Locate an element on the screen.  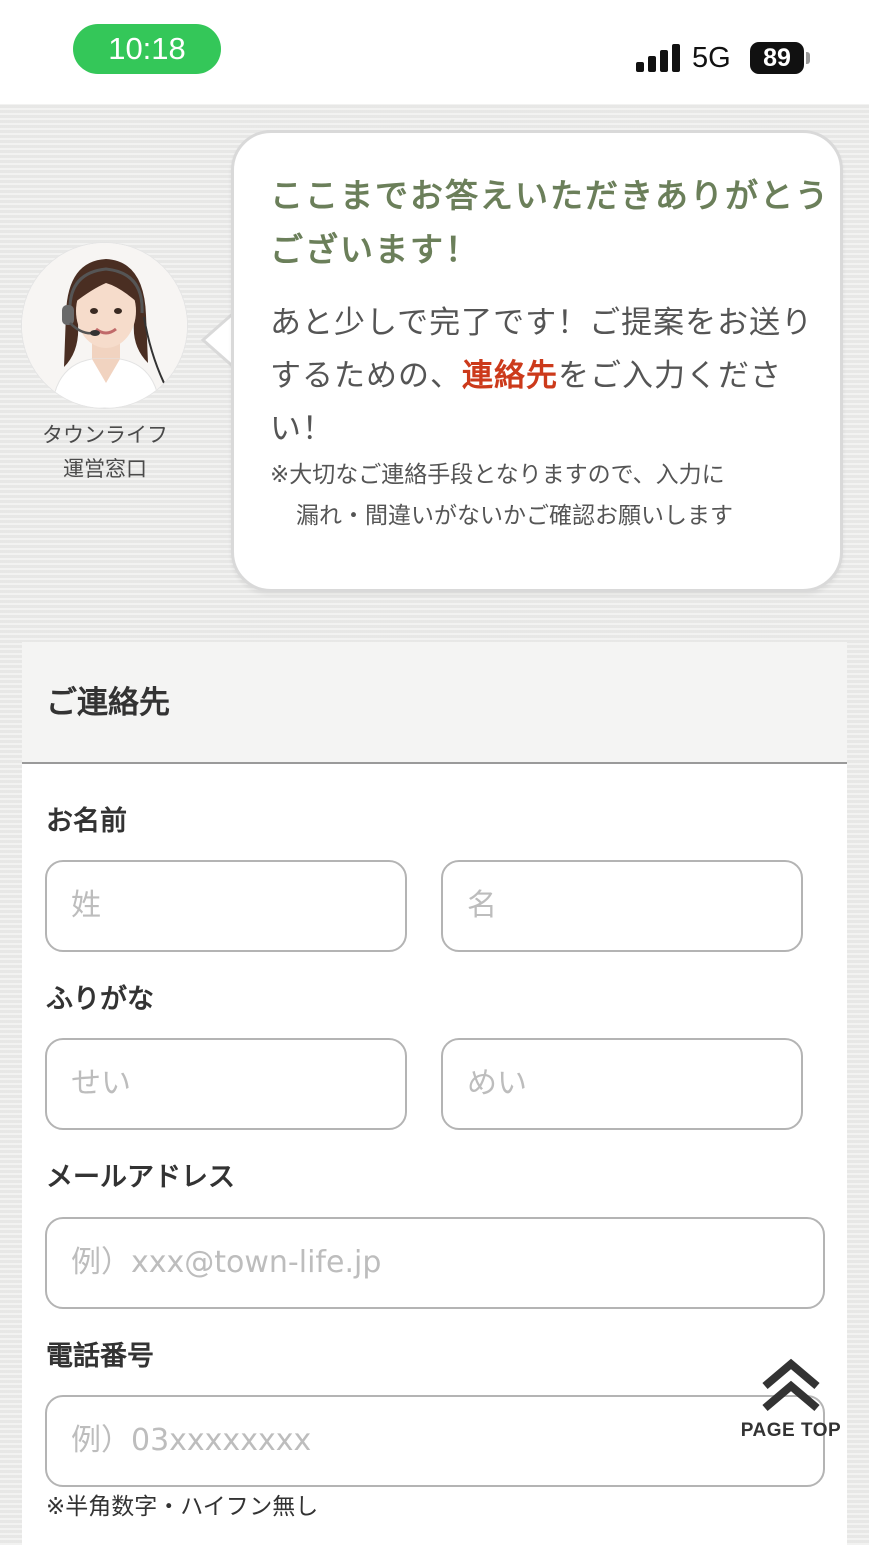
status-bar: 10:18 5G 89 is located at coordinates (434, 52).